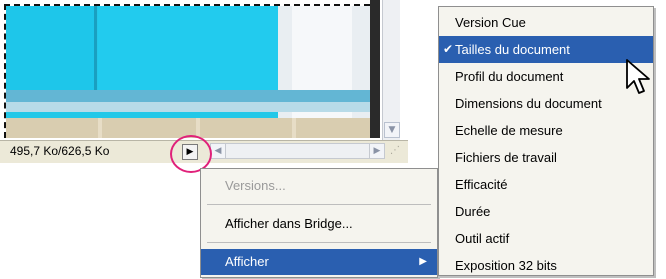  What do you see at coordinates (482, 238) in the screenshot?
I see `menu-item-label: Outil actif` at bounding box center [482, 238].